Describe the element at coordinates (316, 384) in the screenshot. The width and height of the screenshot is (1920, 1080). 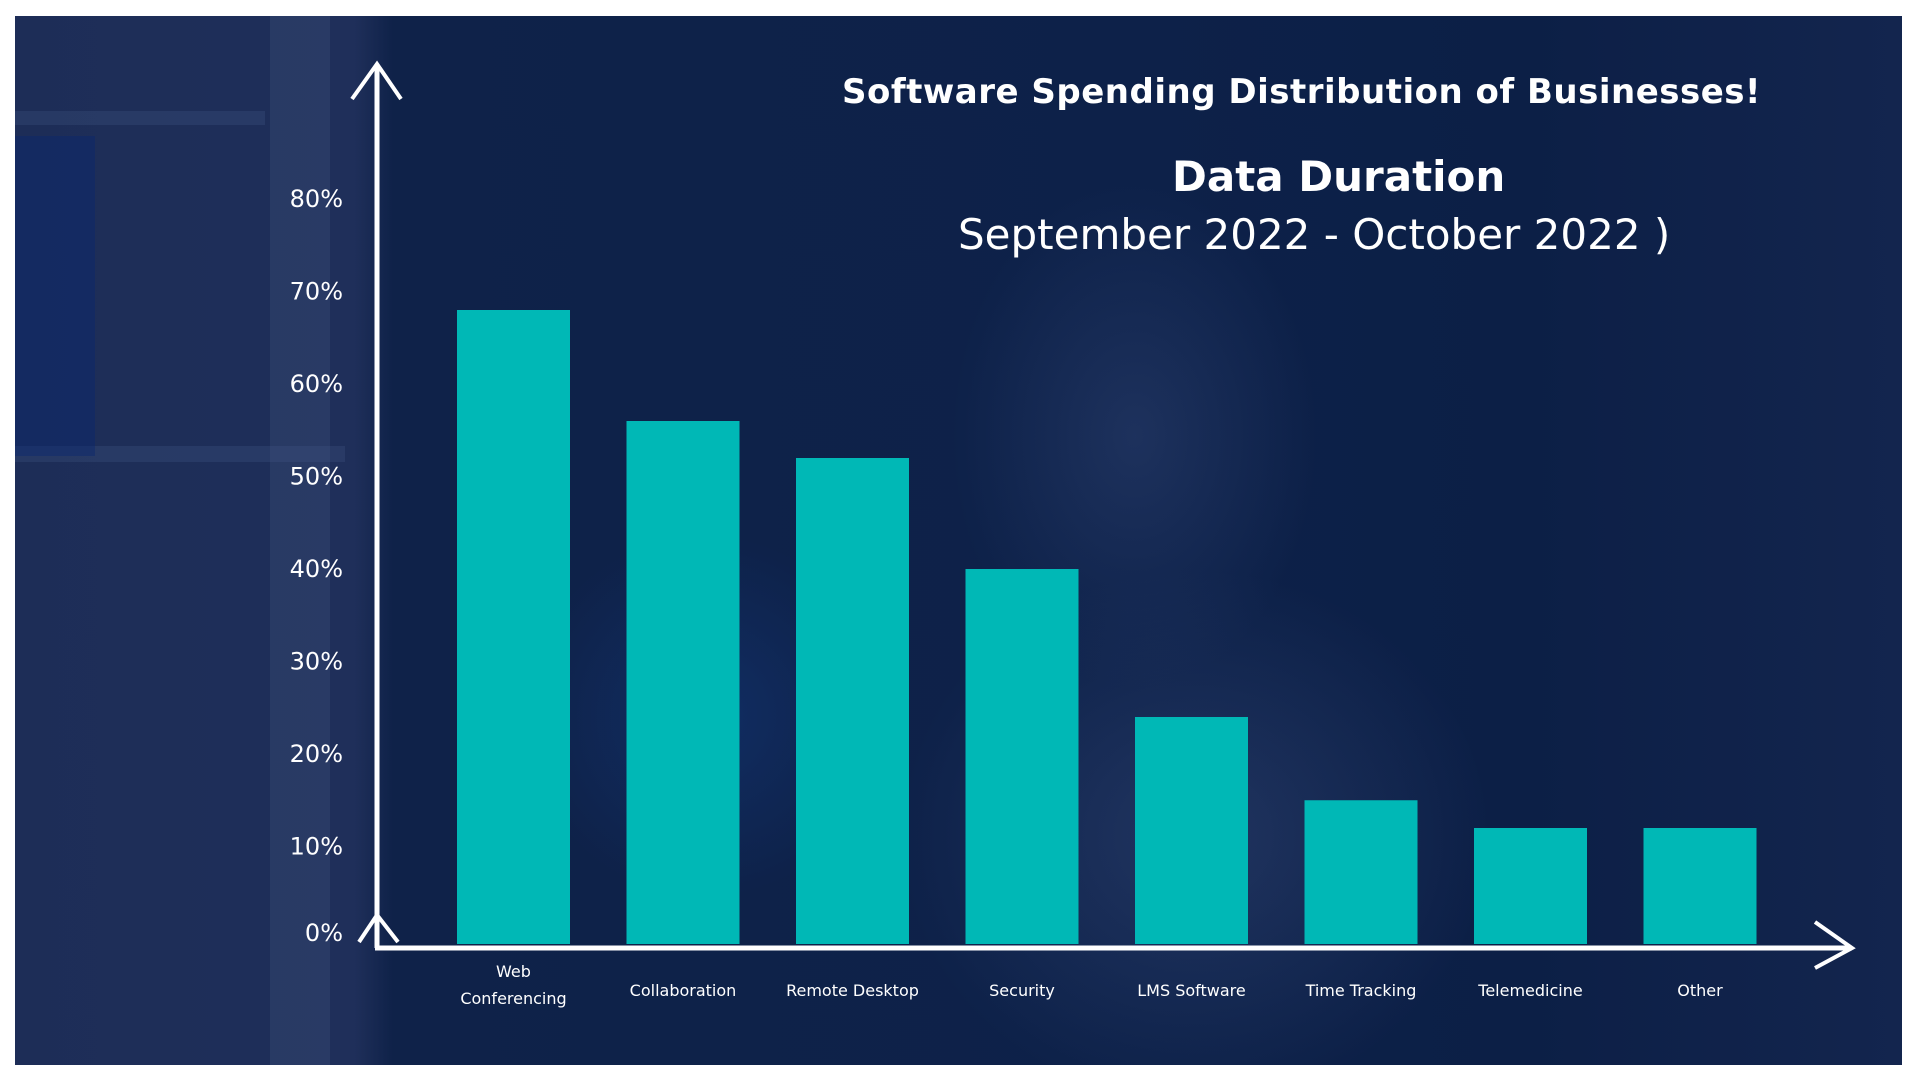
I see `y-tick-label: 60%` at that location.